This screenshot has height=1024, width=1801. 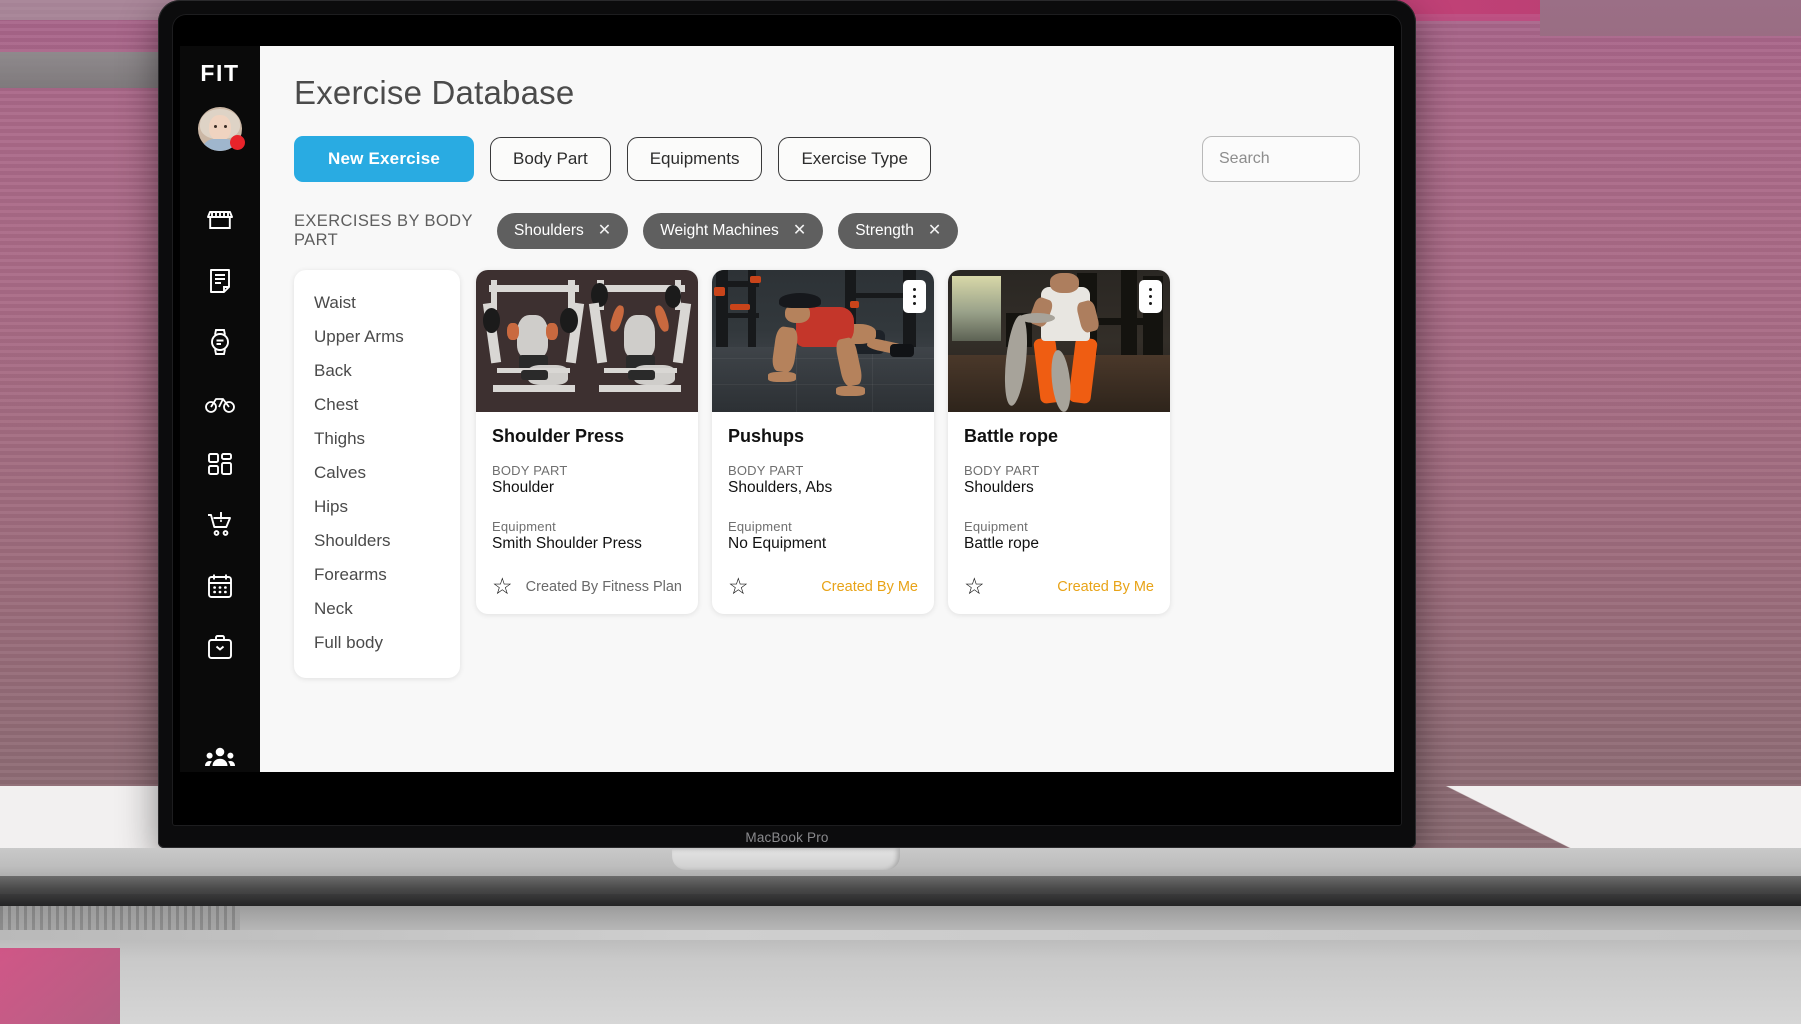 I want to click on filter-exercise-type-button: Exercise Type, so click(x=854, y=159).